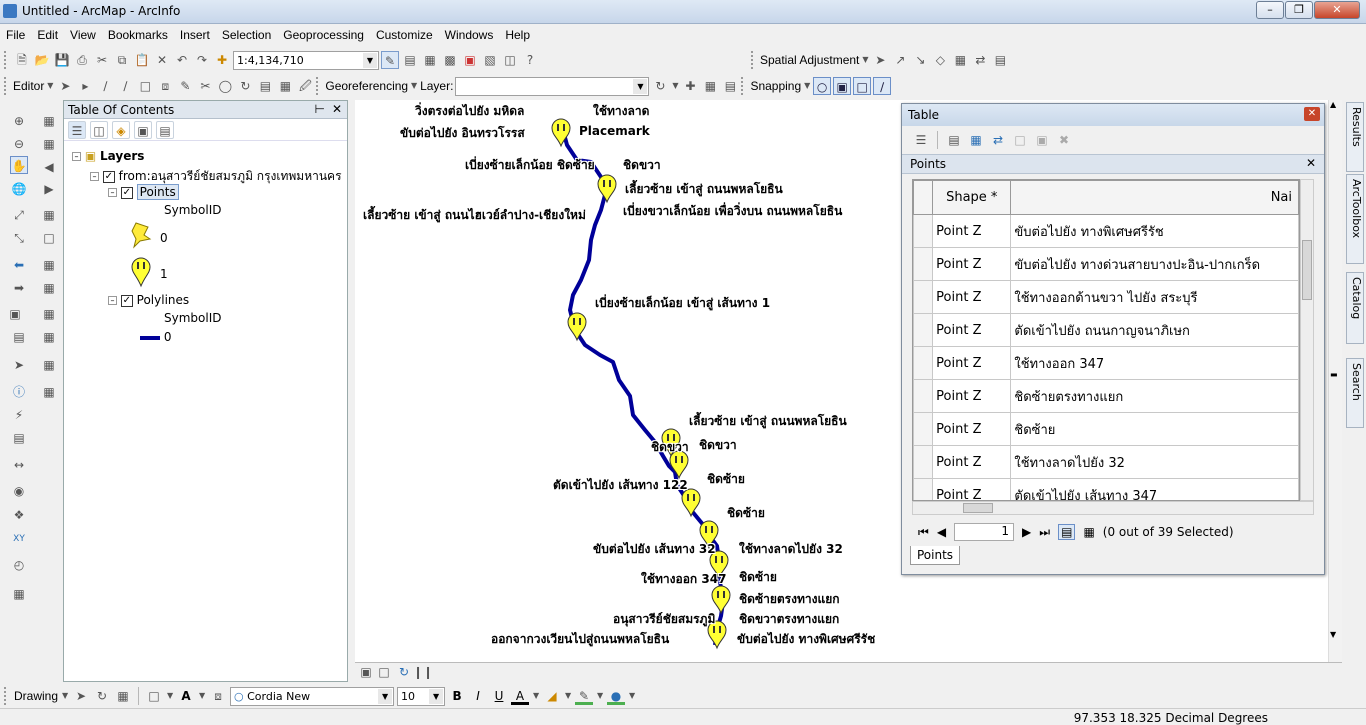  What do you see at coordinates (862, 86) in the screenshot?
I see `vertex-snapping-icon: □` at bounding box center [862, 86].